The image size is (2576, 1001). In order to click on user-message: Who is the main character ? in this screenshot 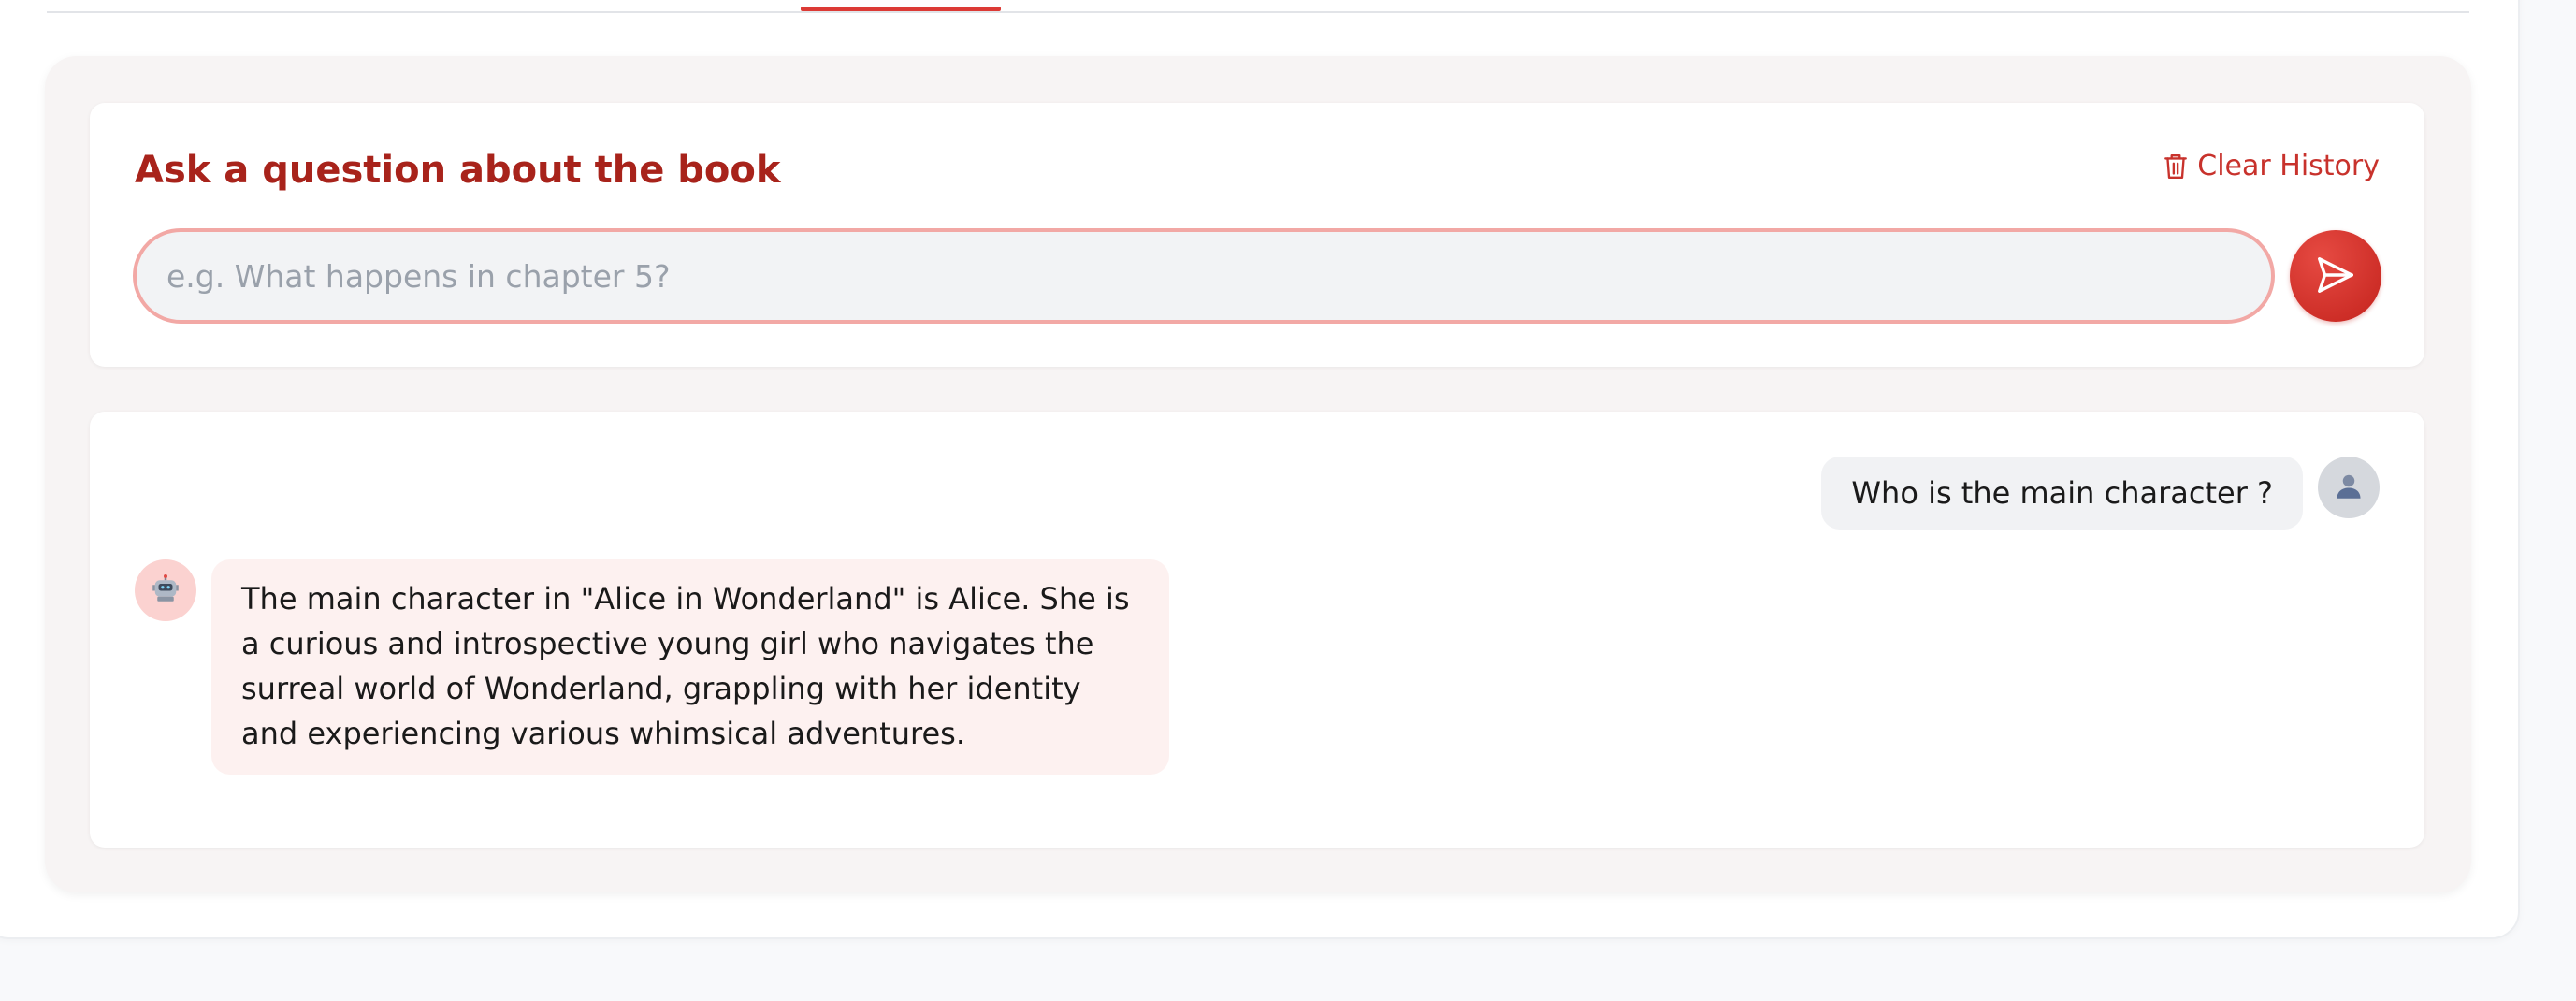, I will do `click(2100, 494)`.